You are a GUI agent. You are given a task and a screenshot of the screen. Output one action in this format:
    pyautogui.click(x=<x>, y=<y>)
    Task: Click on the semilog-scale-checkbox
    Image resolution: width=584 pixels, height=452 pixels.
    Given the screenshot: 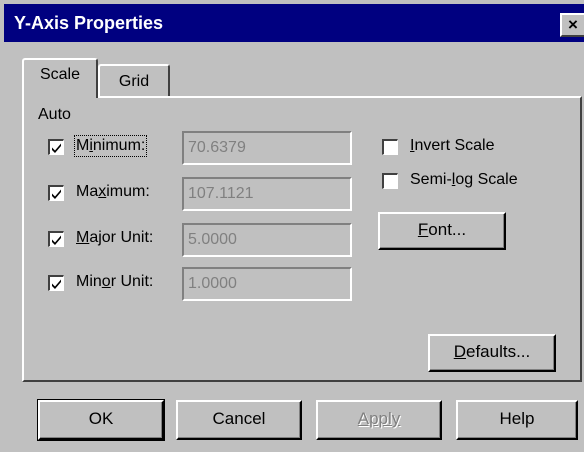 What is the action you would take?
    pyautogui.click(x=390, y=181)
    